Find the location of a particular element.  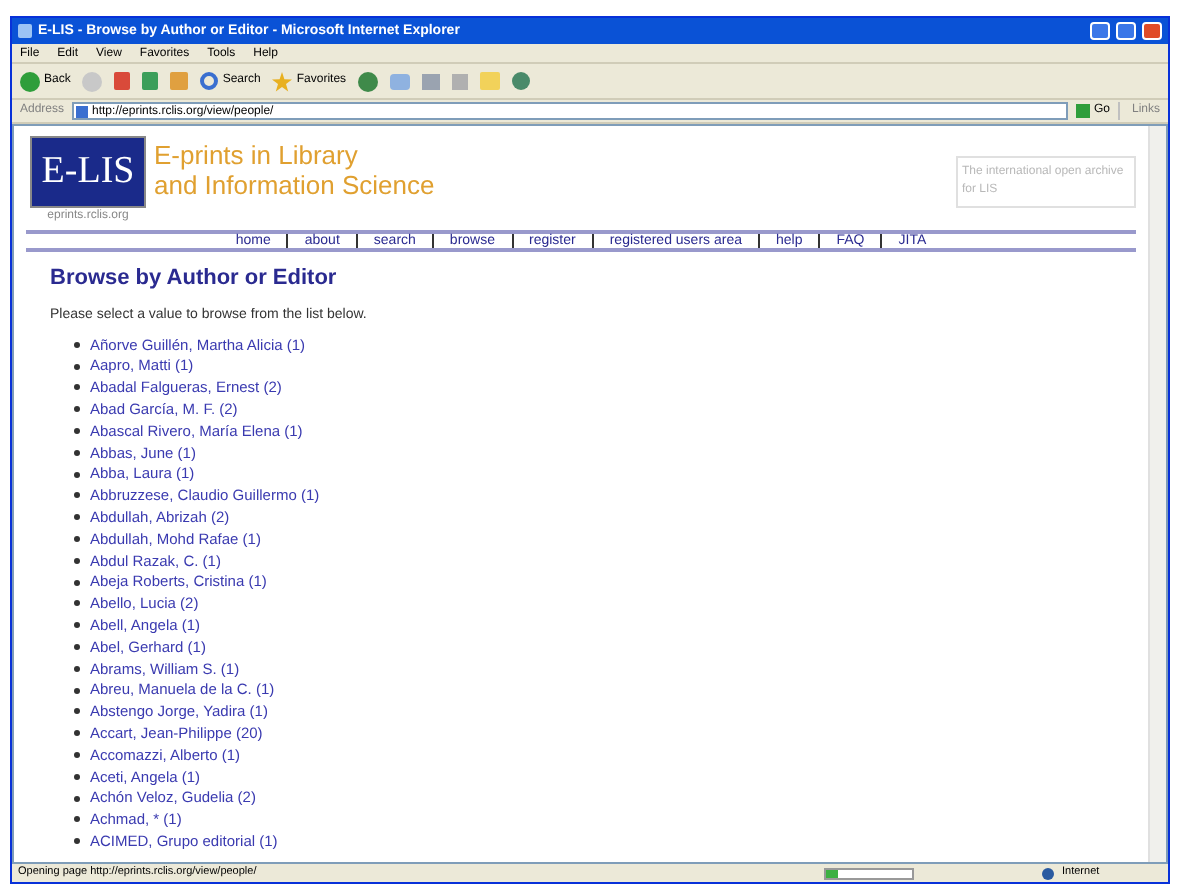

site-title: E-prints in Library is located at coordinates (257, 155).